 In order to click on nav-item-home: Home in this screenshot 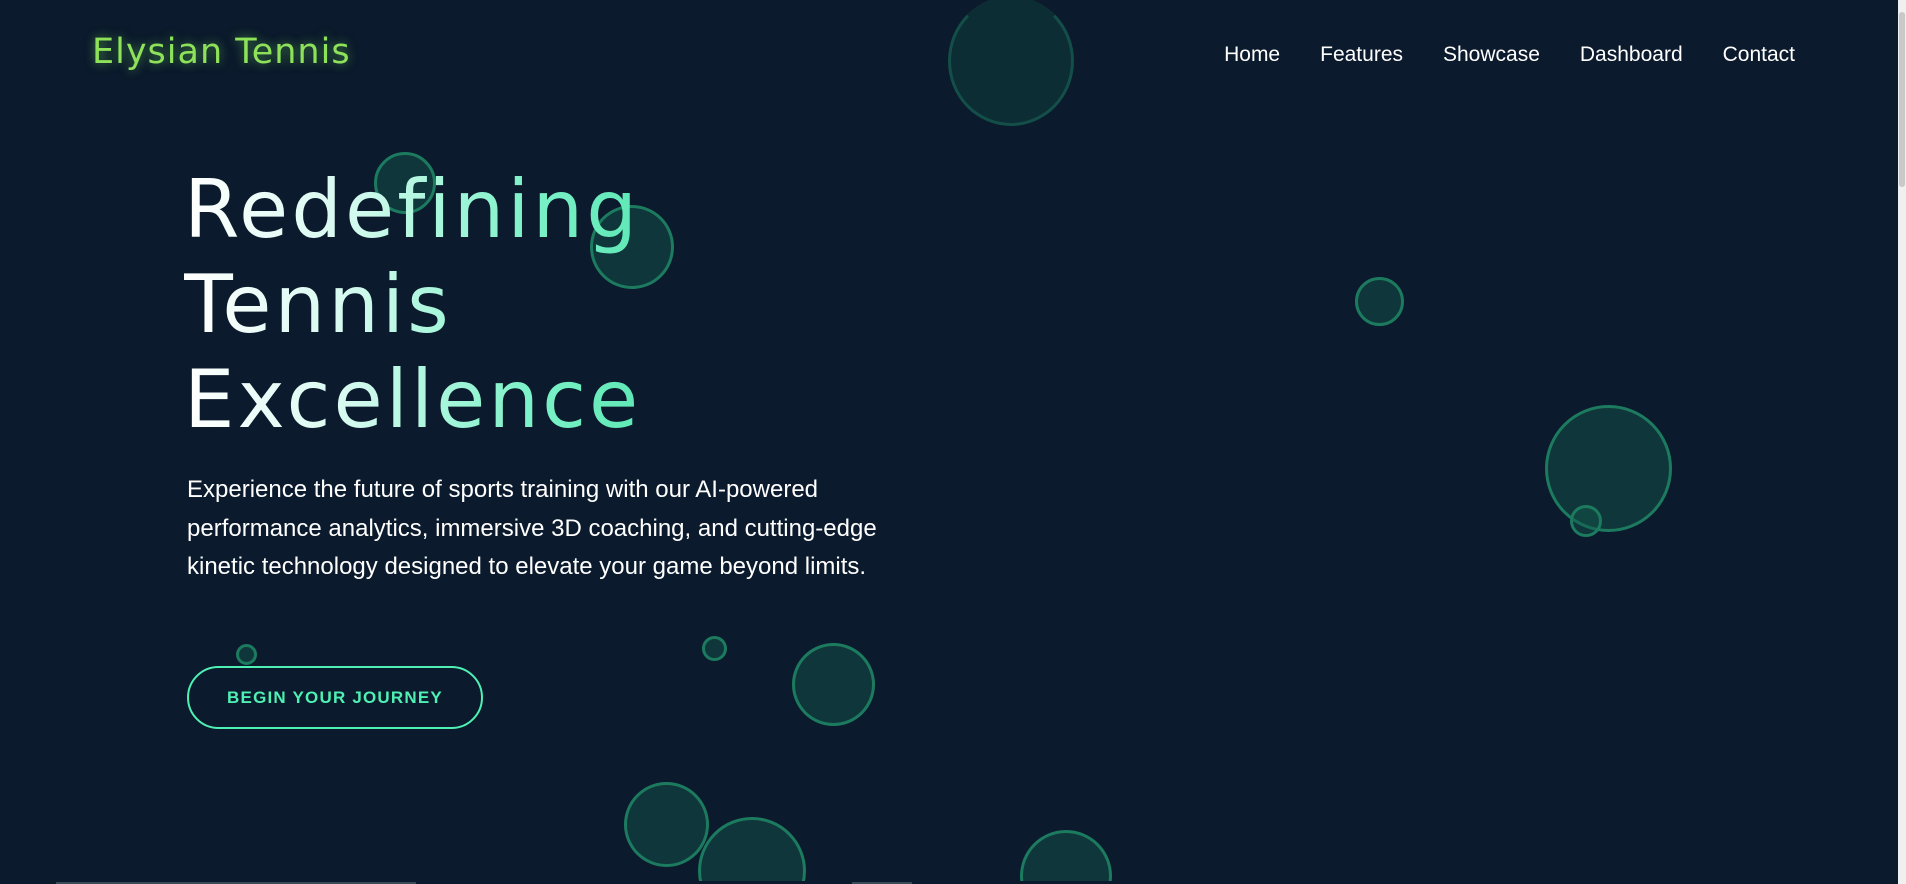, I will do `click(1252, 55)`.